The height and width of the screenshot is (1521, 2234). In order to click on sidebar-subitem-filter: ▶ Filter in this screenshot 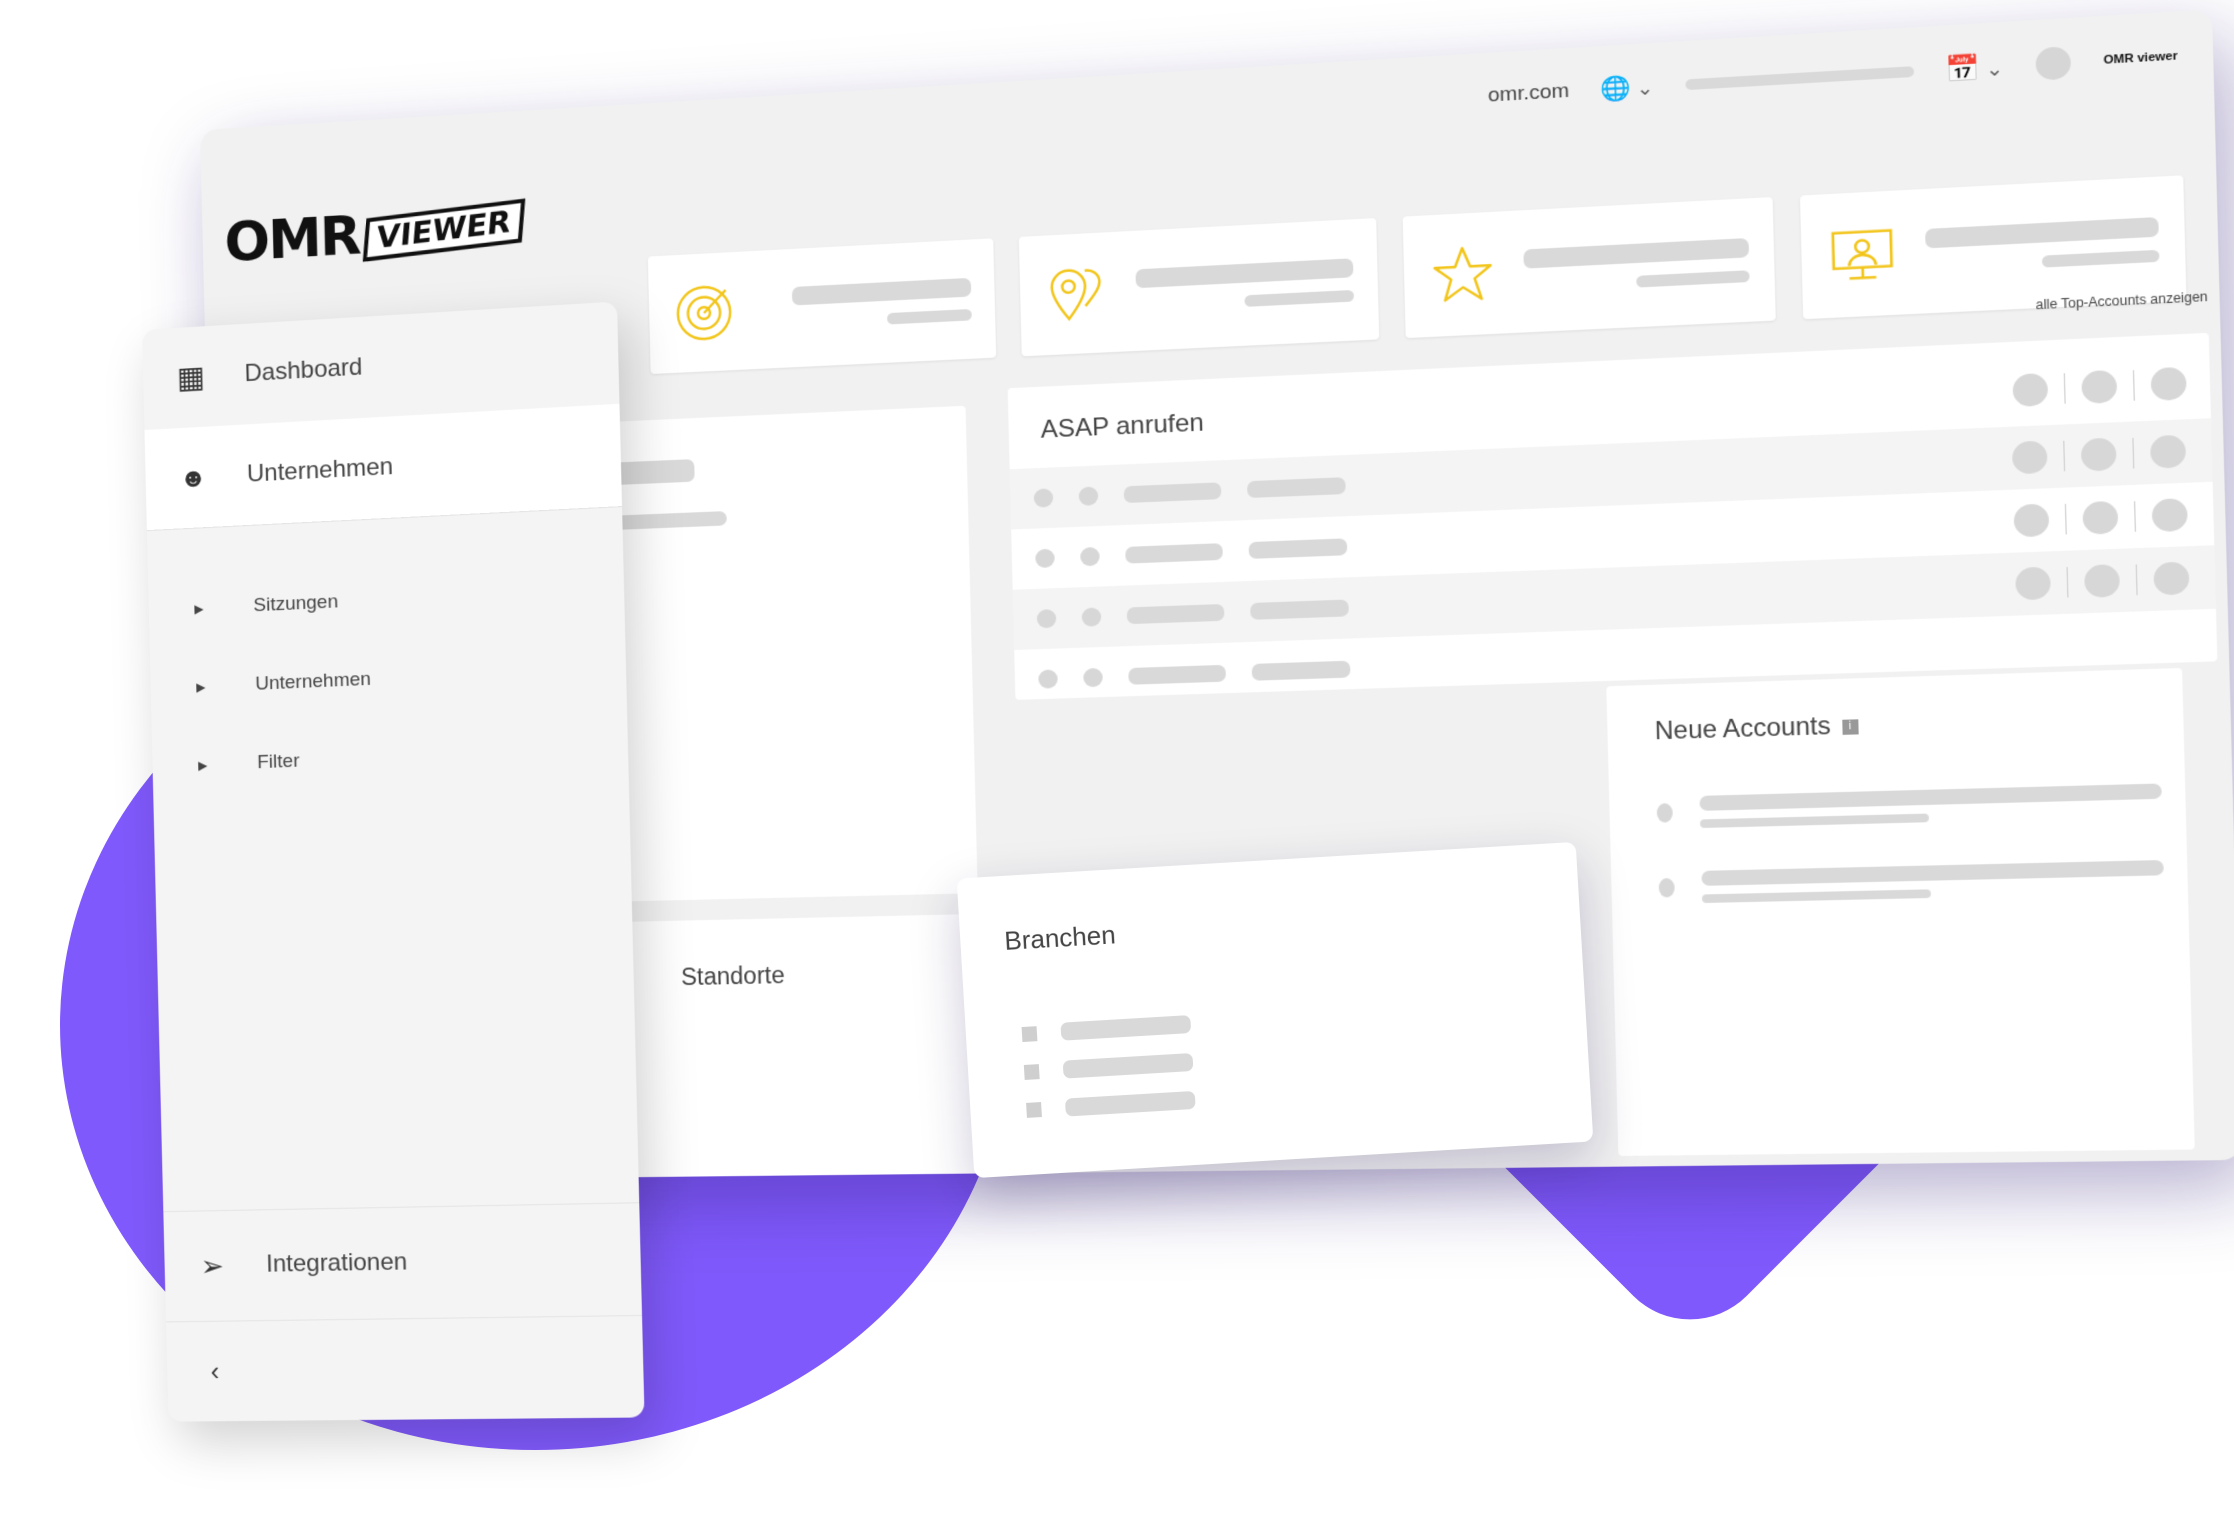, I will do `click(249, 763)`.